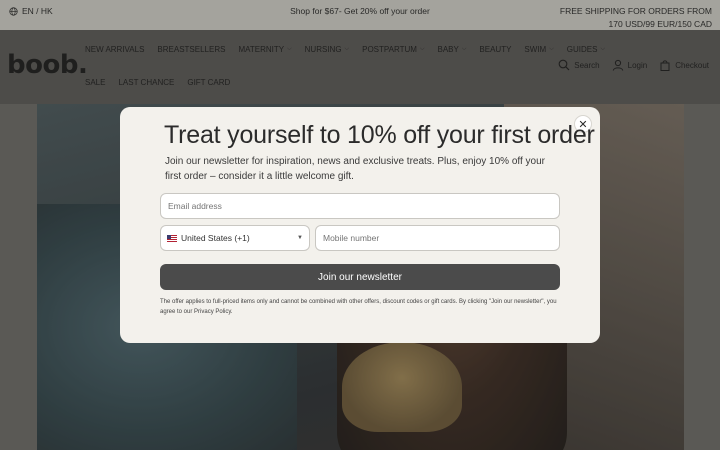 The image size is (720, 450). I want to click on country-code-select: United States (+1) ▼, so click(235, 238).